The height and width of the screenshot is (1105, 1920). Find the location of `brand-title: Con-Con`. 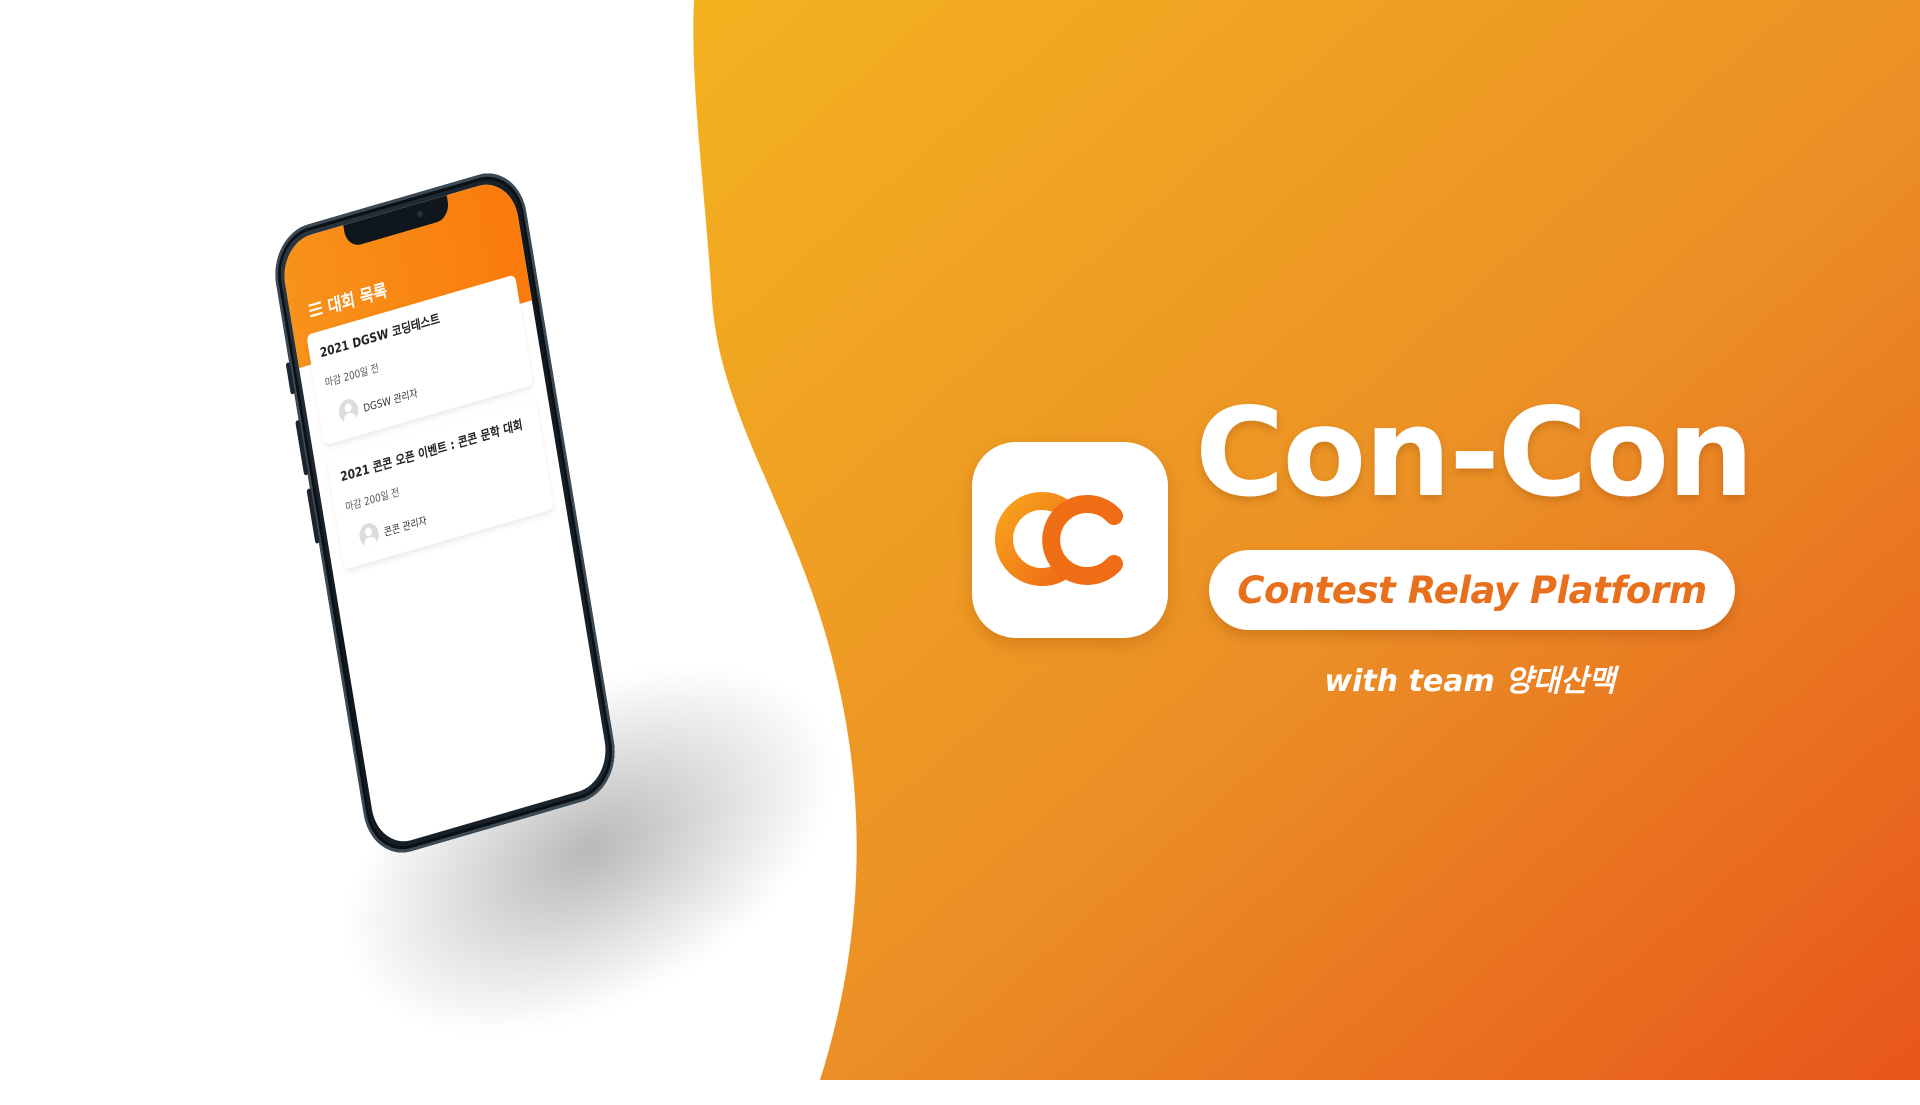

brand-title: Con-Con is located at coordinates (1474, 453).